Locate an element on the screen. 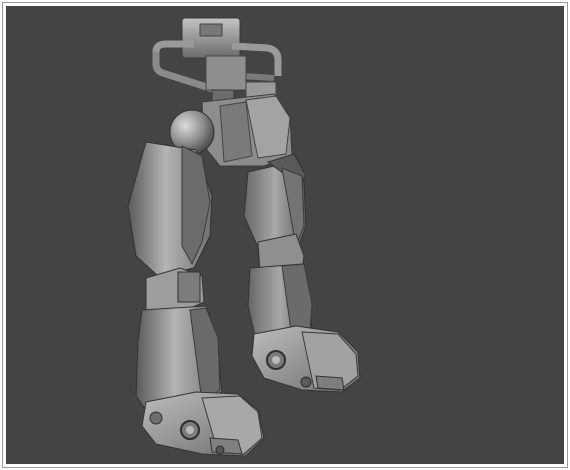 Image resolution: width=570 pixels, height=470 pixels. left-thigh-armor is located at coordinates (170, 209).